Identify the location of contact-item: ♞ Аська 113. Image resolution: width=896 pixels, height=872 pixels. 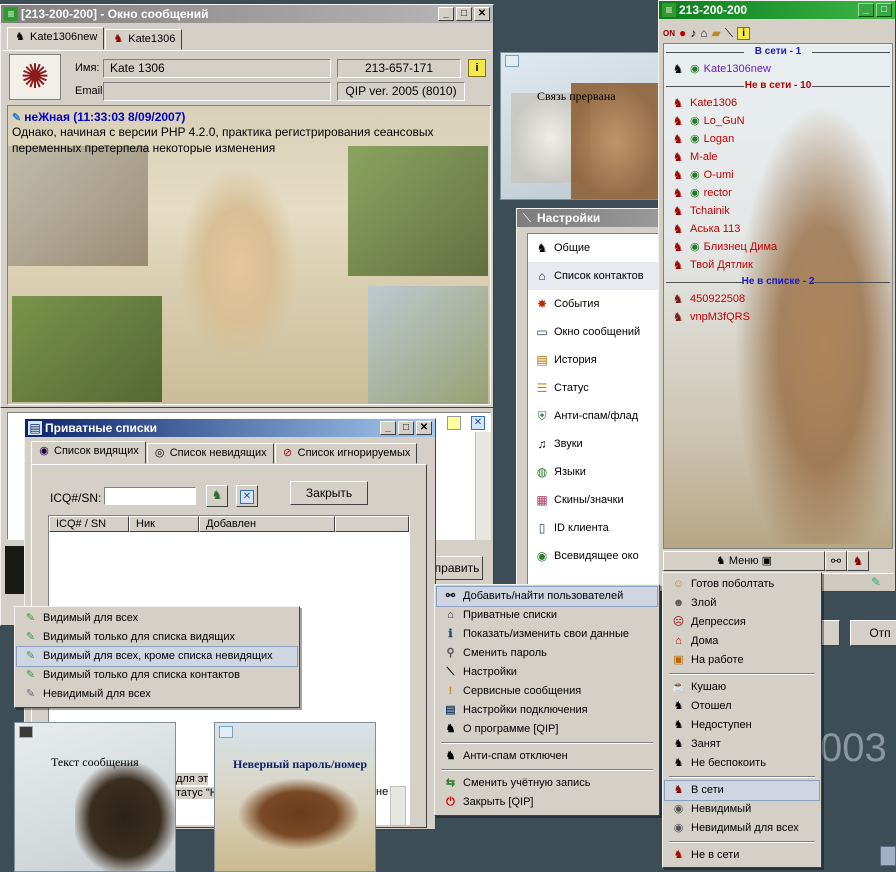
(778, 229).